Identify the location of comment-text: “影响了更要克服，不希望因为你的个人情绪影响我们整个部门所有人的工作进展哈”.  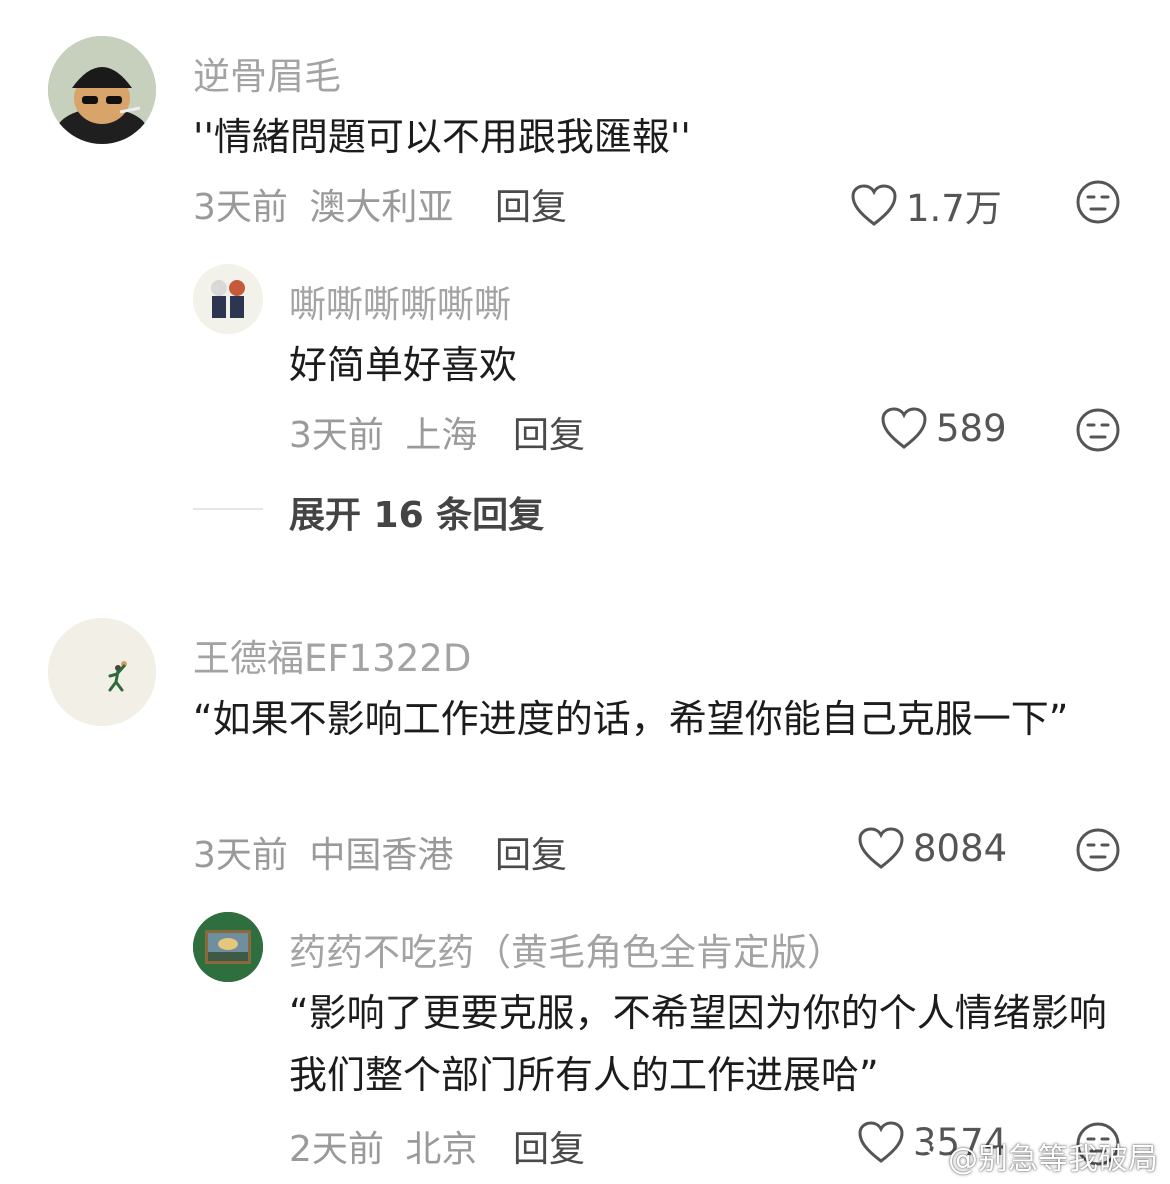
(698, 1044).